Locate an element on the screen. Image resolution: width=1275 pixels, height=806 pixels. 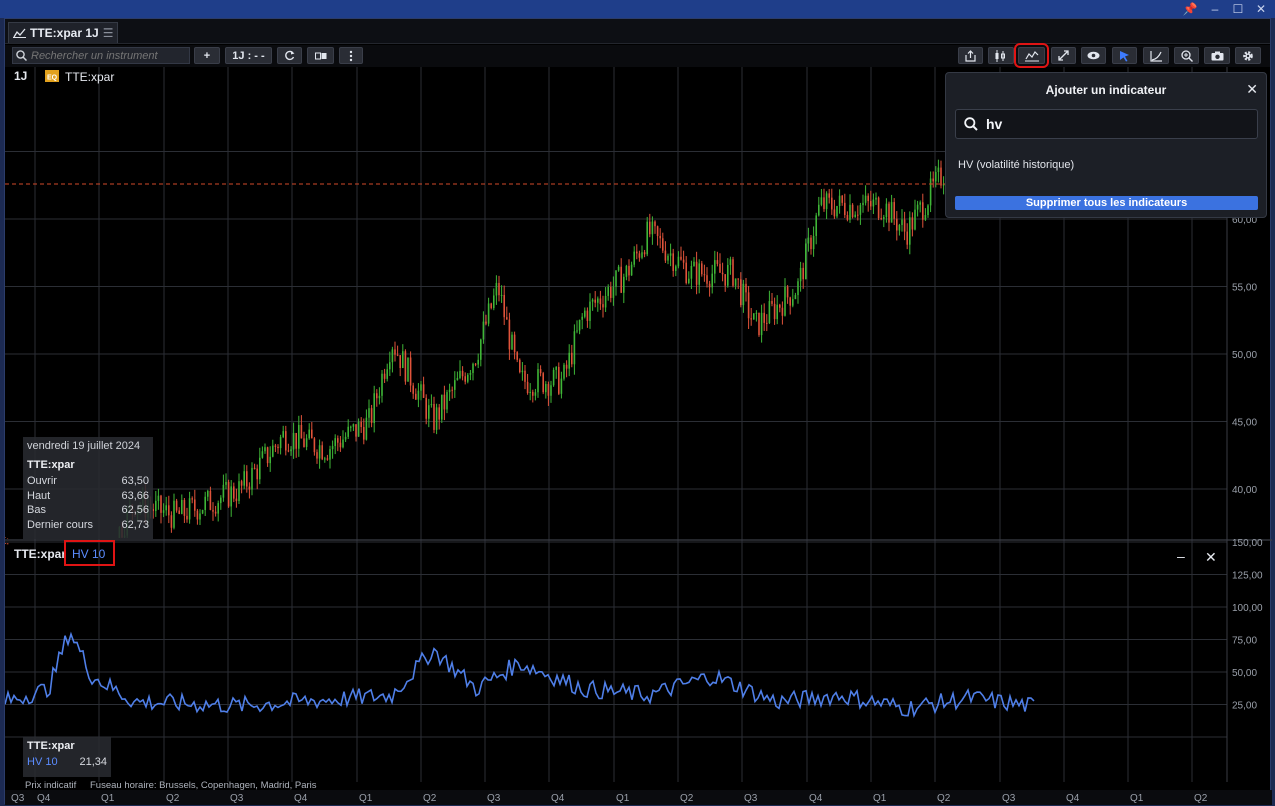
year-label: 2024 is located at coordinates (984, 804).